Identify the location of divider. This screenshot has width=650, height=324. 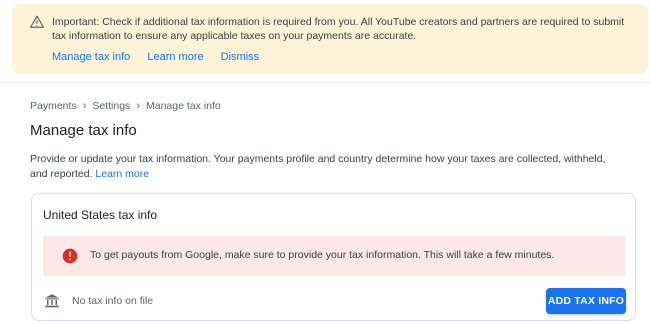
(325, 82).